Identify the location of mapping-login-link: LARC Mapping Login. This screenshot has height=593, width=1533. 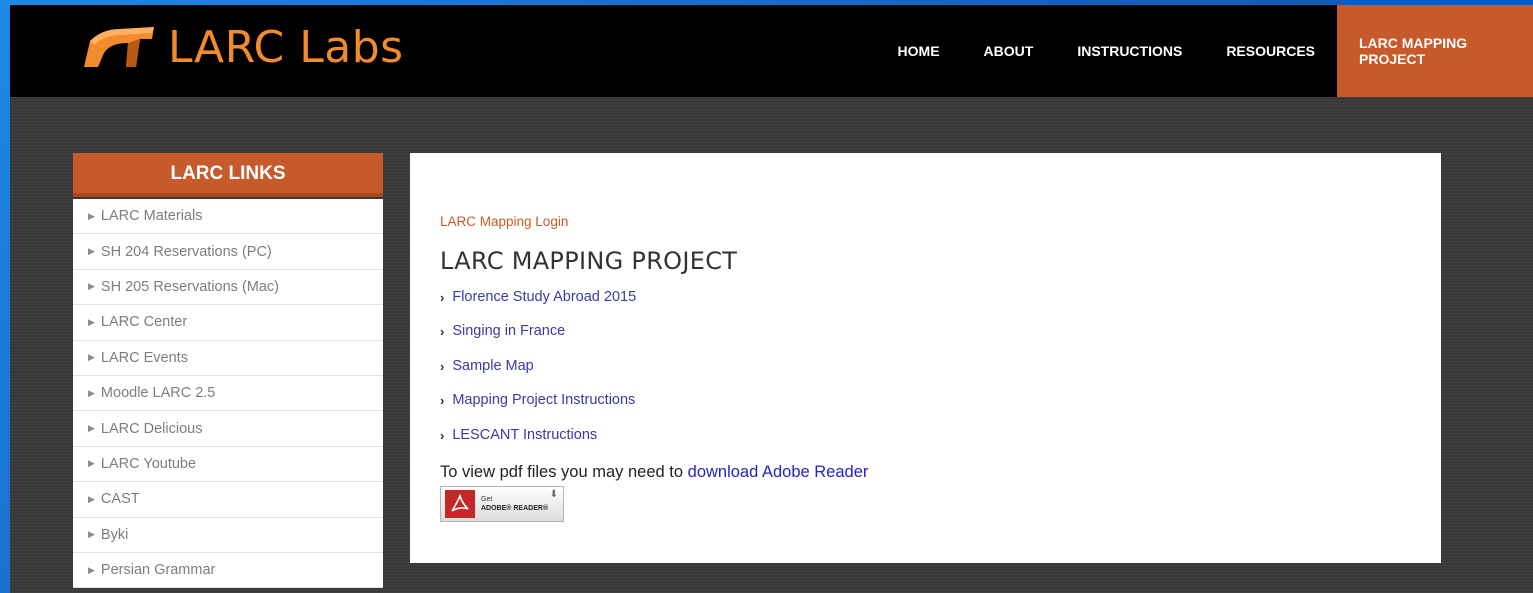
(504, 221).